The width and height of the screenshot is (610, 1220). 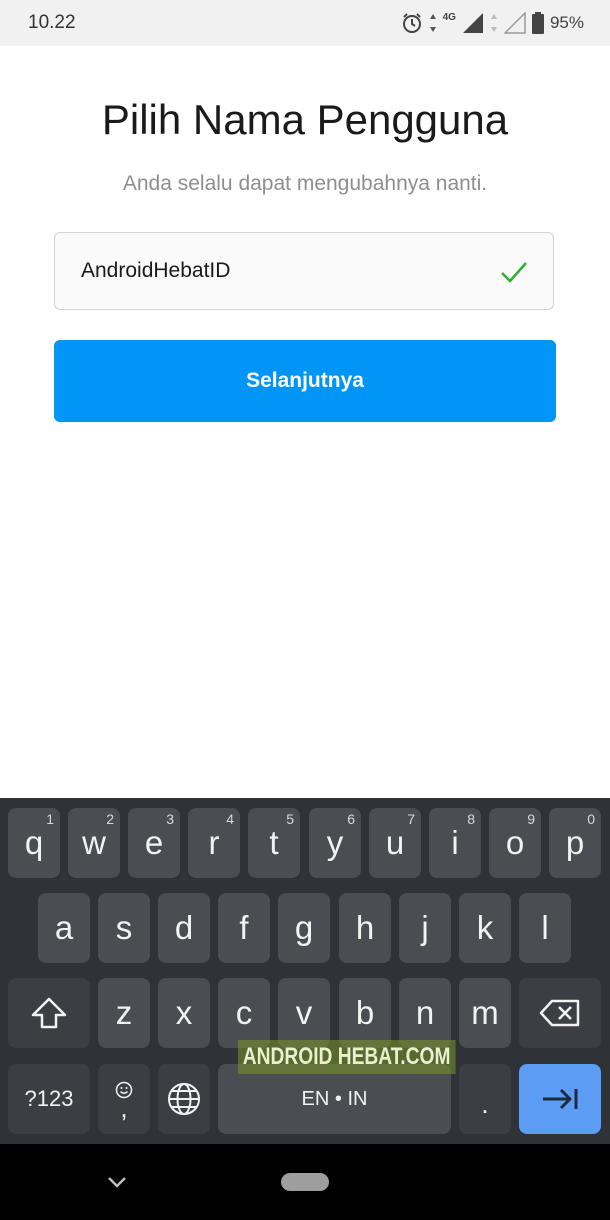 I want to click on key-x: x, so click(x=184, y=1013).